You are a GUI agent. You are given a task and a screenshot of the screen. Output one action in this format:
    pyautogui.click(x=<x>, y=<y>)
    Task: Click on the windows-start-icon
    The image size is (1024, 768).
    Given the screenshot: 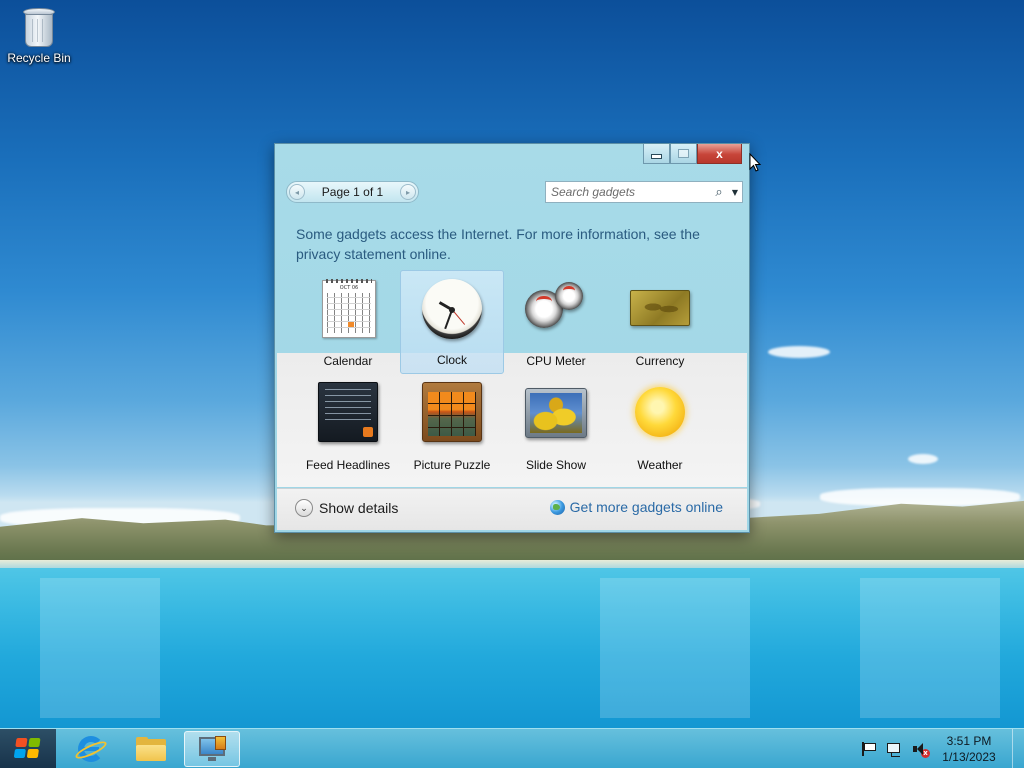 What is the action you would take?
    pyautogui.click(x=27, y=749)
    